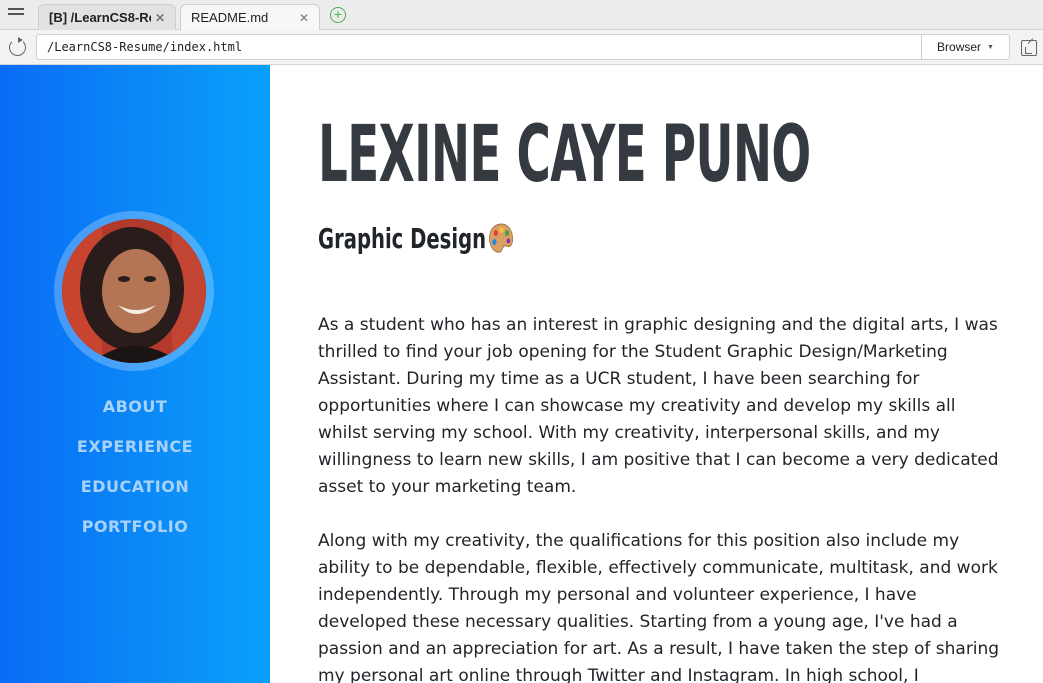  What do you see at coordinates (402, 238) in the screenshot?
I see `subtitle-text: Graphic Design` at bounding box center [402, 238].